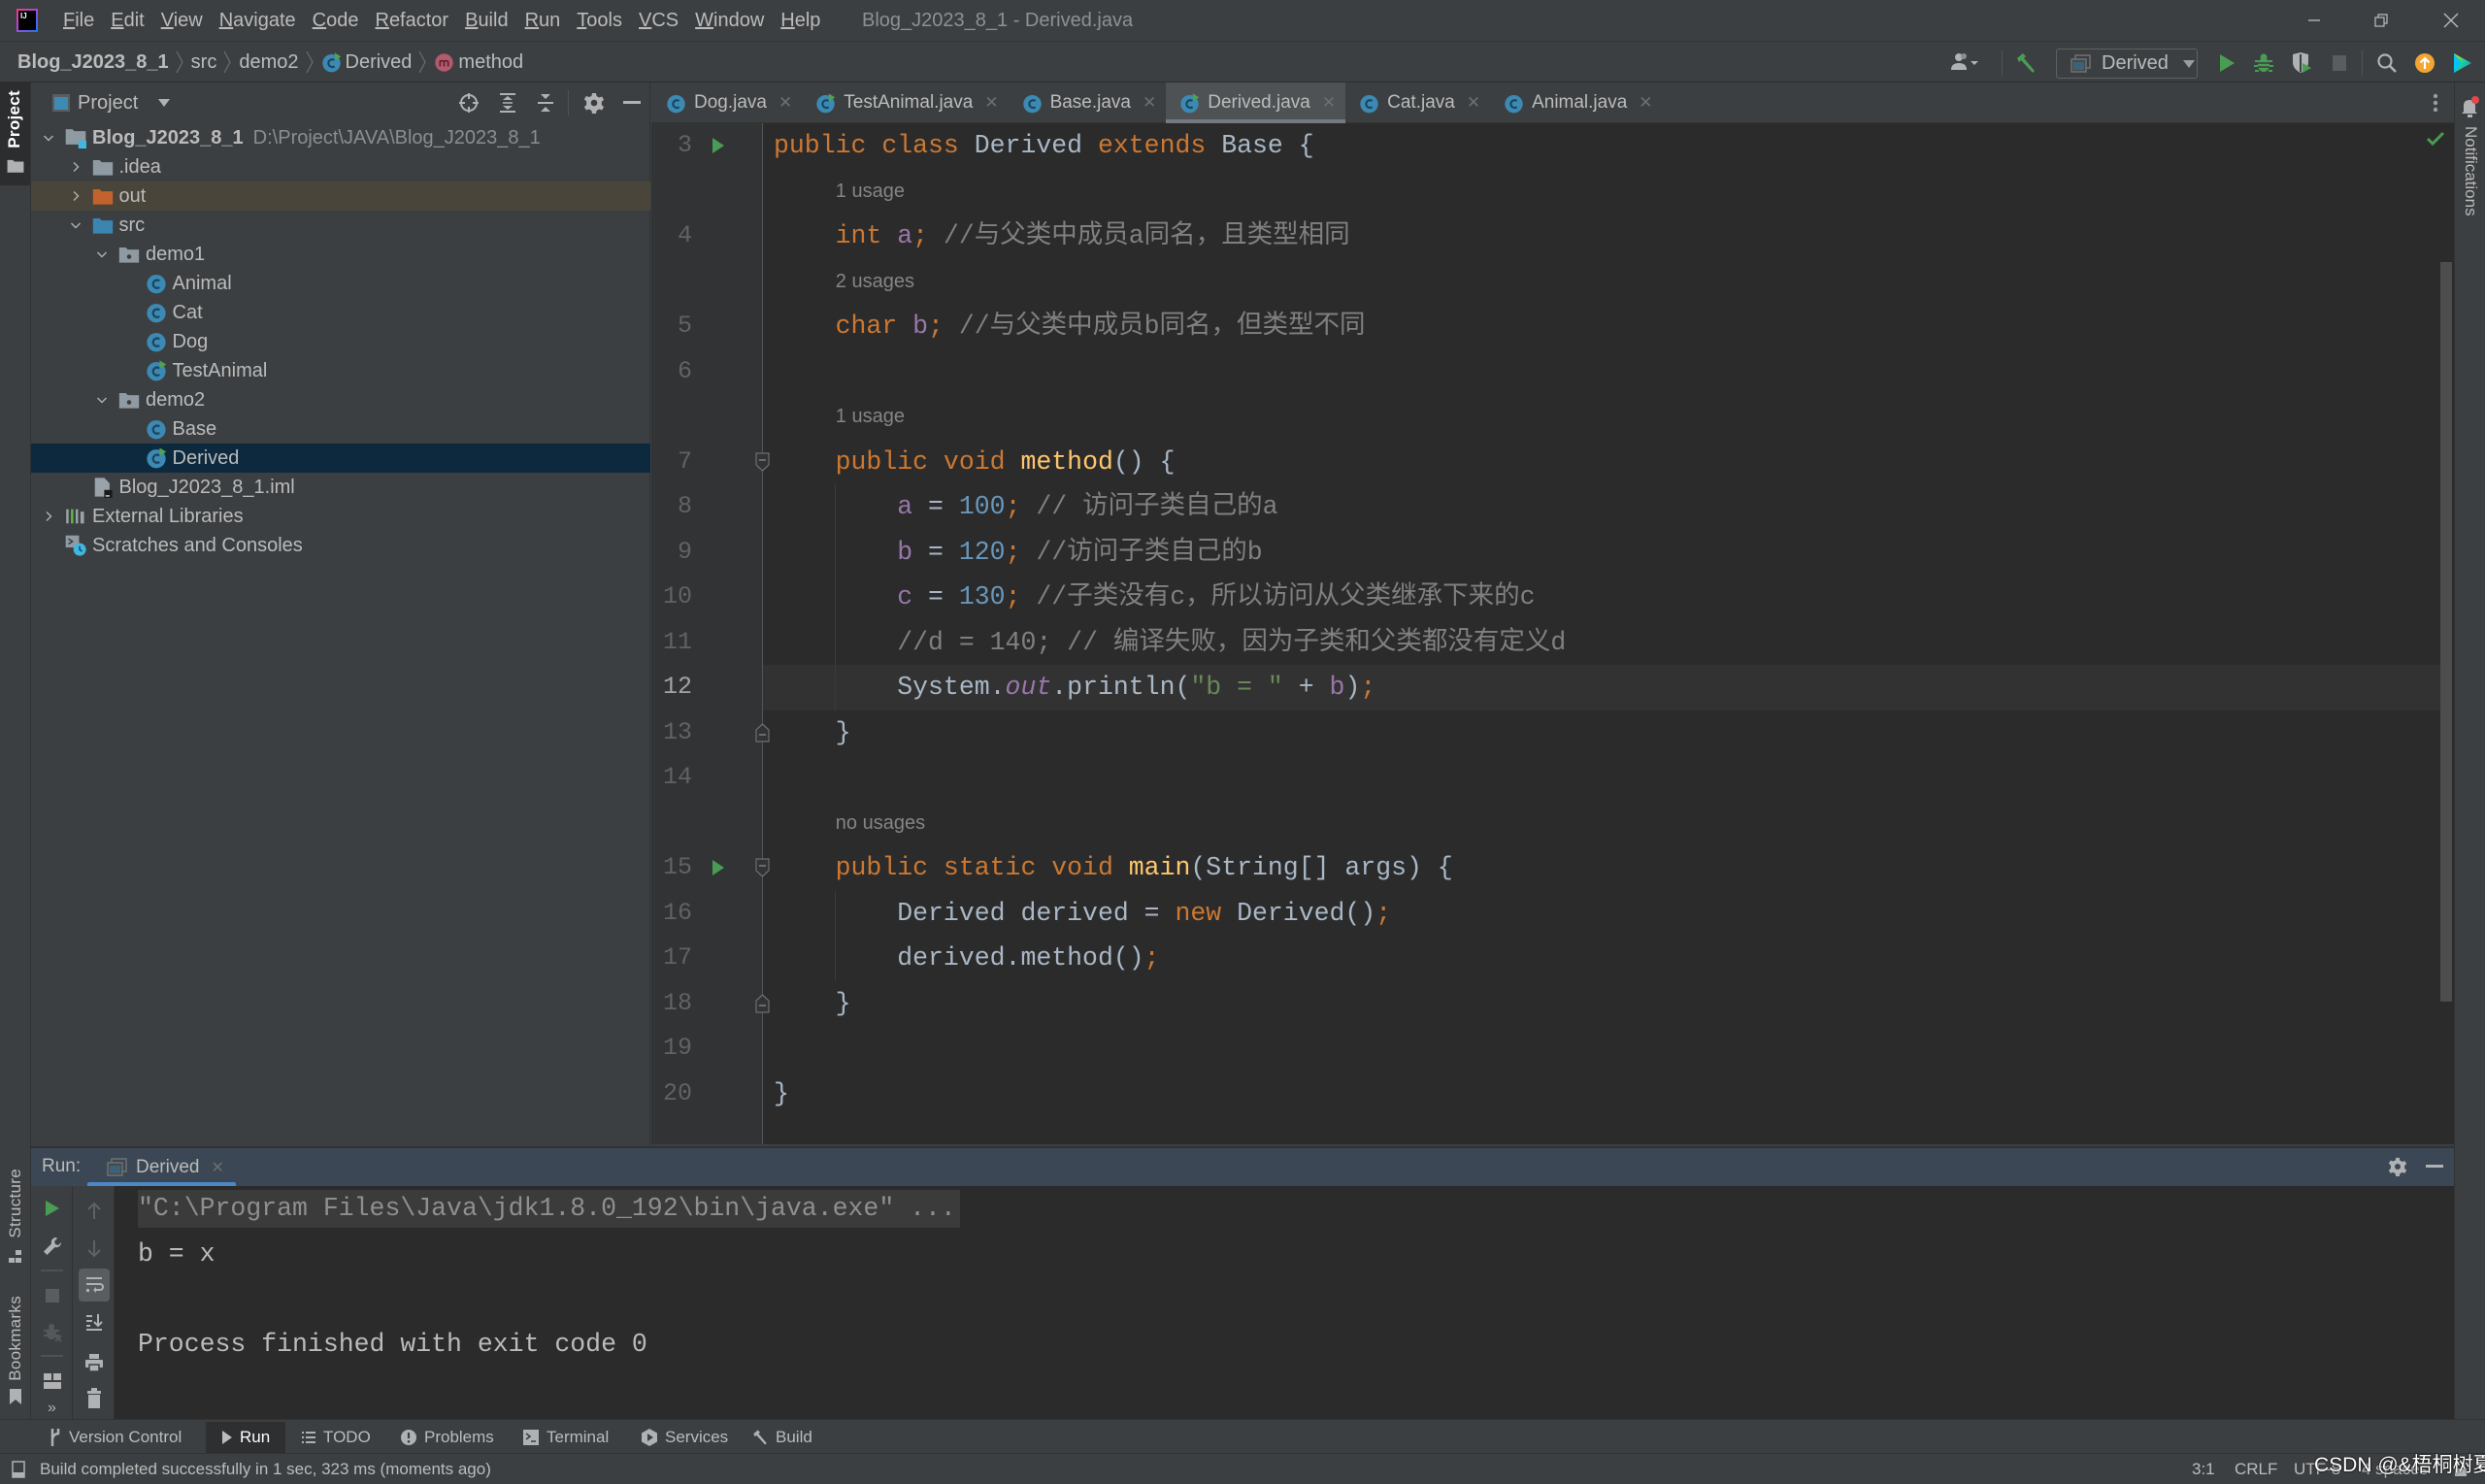 This screenshot has height=1484, width=2485. I want to click on tree-item-src: src, so click(341, 225).